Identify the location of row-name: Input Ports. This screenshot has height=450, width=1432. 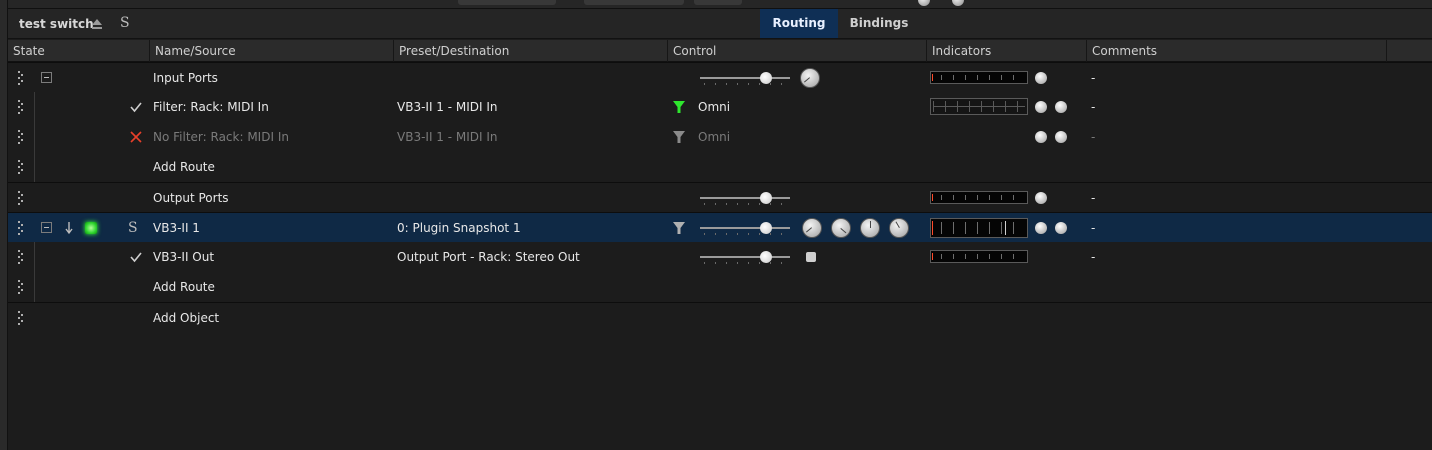
(185, 78).